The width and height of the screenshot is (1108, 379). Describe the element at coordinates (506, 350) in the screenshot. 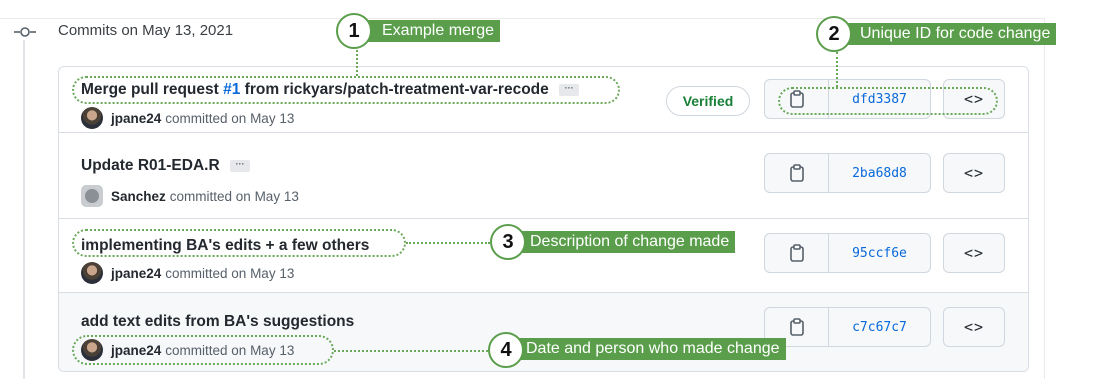

I see `annotation-number: 4` at that location.